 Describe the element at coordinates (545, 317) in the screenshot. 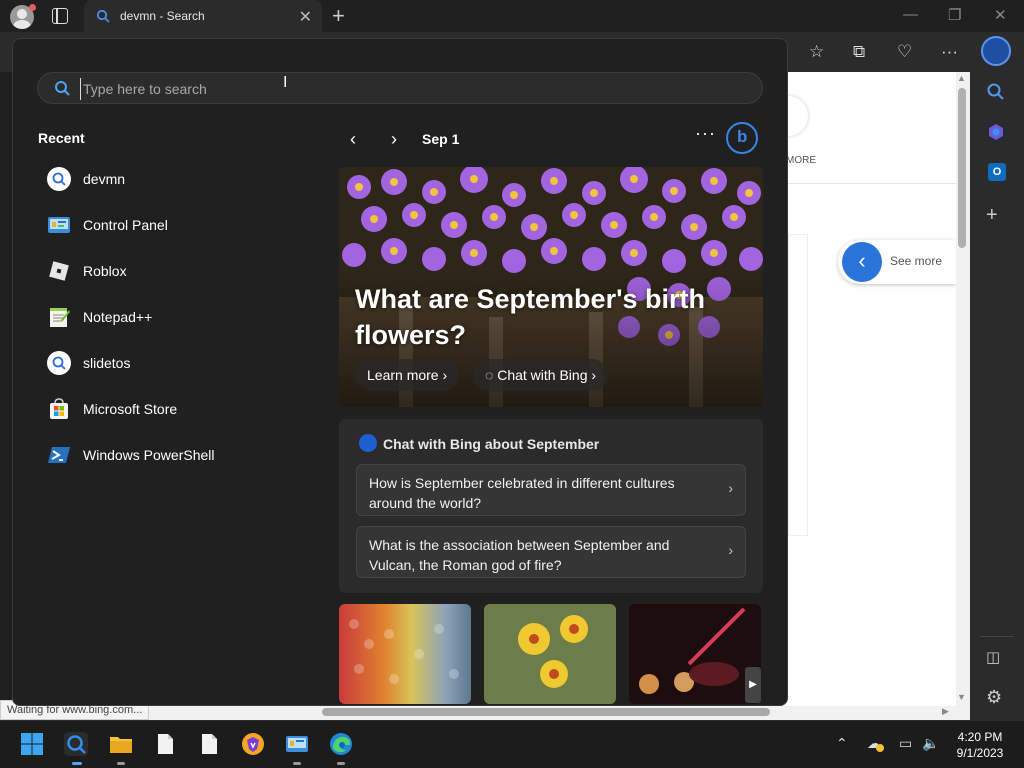

I see `hero-title: What are September's birth flowers?` at that location.